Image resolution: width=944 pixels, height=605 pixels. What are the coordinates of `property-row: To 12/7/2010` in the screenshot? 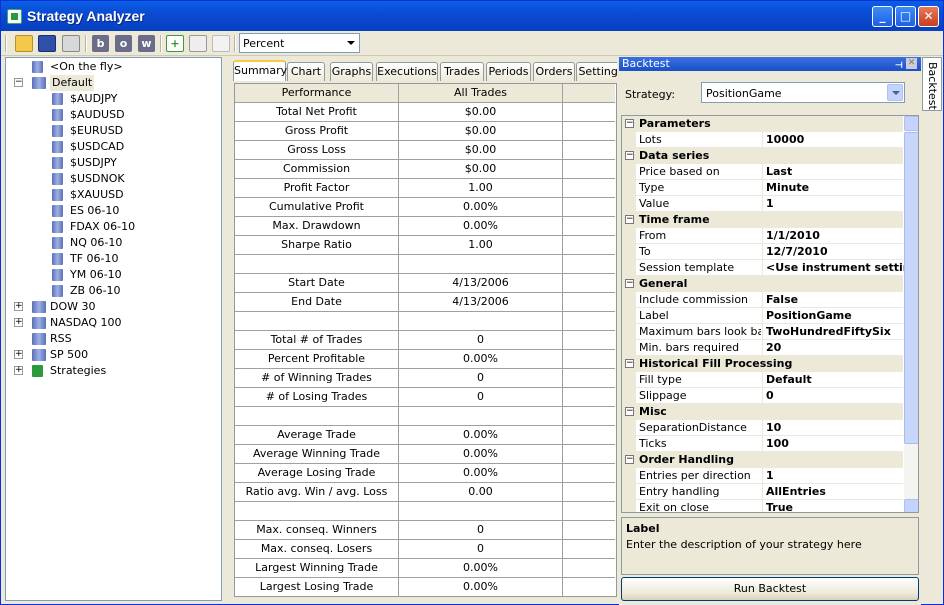 It's located at (762, 252).